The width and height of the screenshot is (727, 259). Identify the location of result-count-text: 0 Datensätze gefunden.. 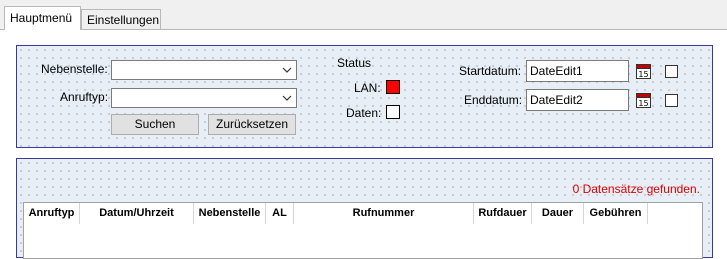
(636, 189).